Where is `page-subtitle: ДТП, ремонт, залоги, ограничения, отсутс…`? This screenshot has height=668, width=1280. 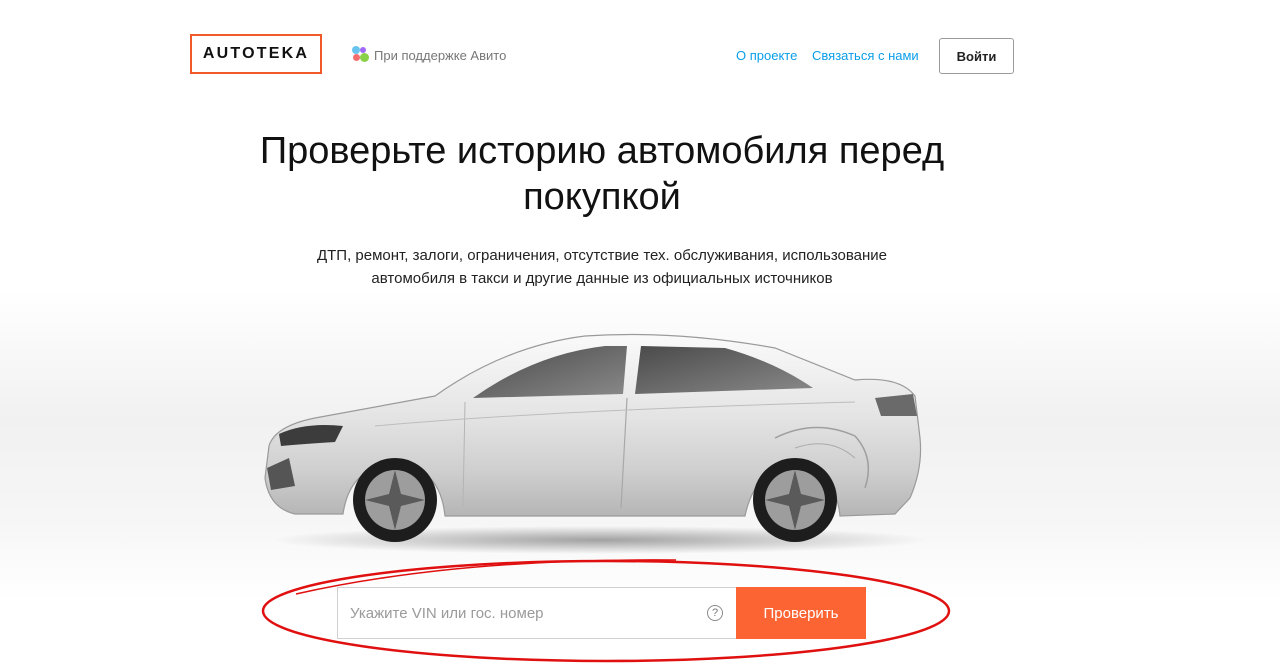
page-subtitle: ДТП, ремонт, залоги, ограничения, отсутс… is located at coordinates (602, 267).